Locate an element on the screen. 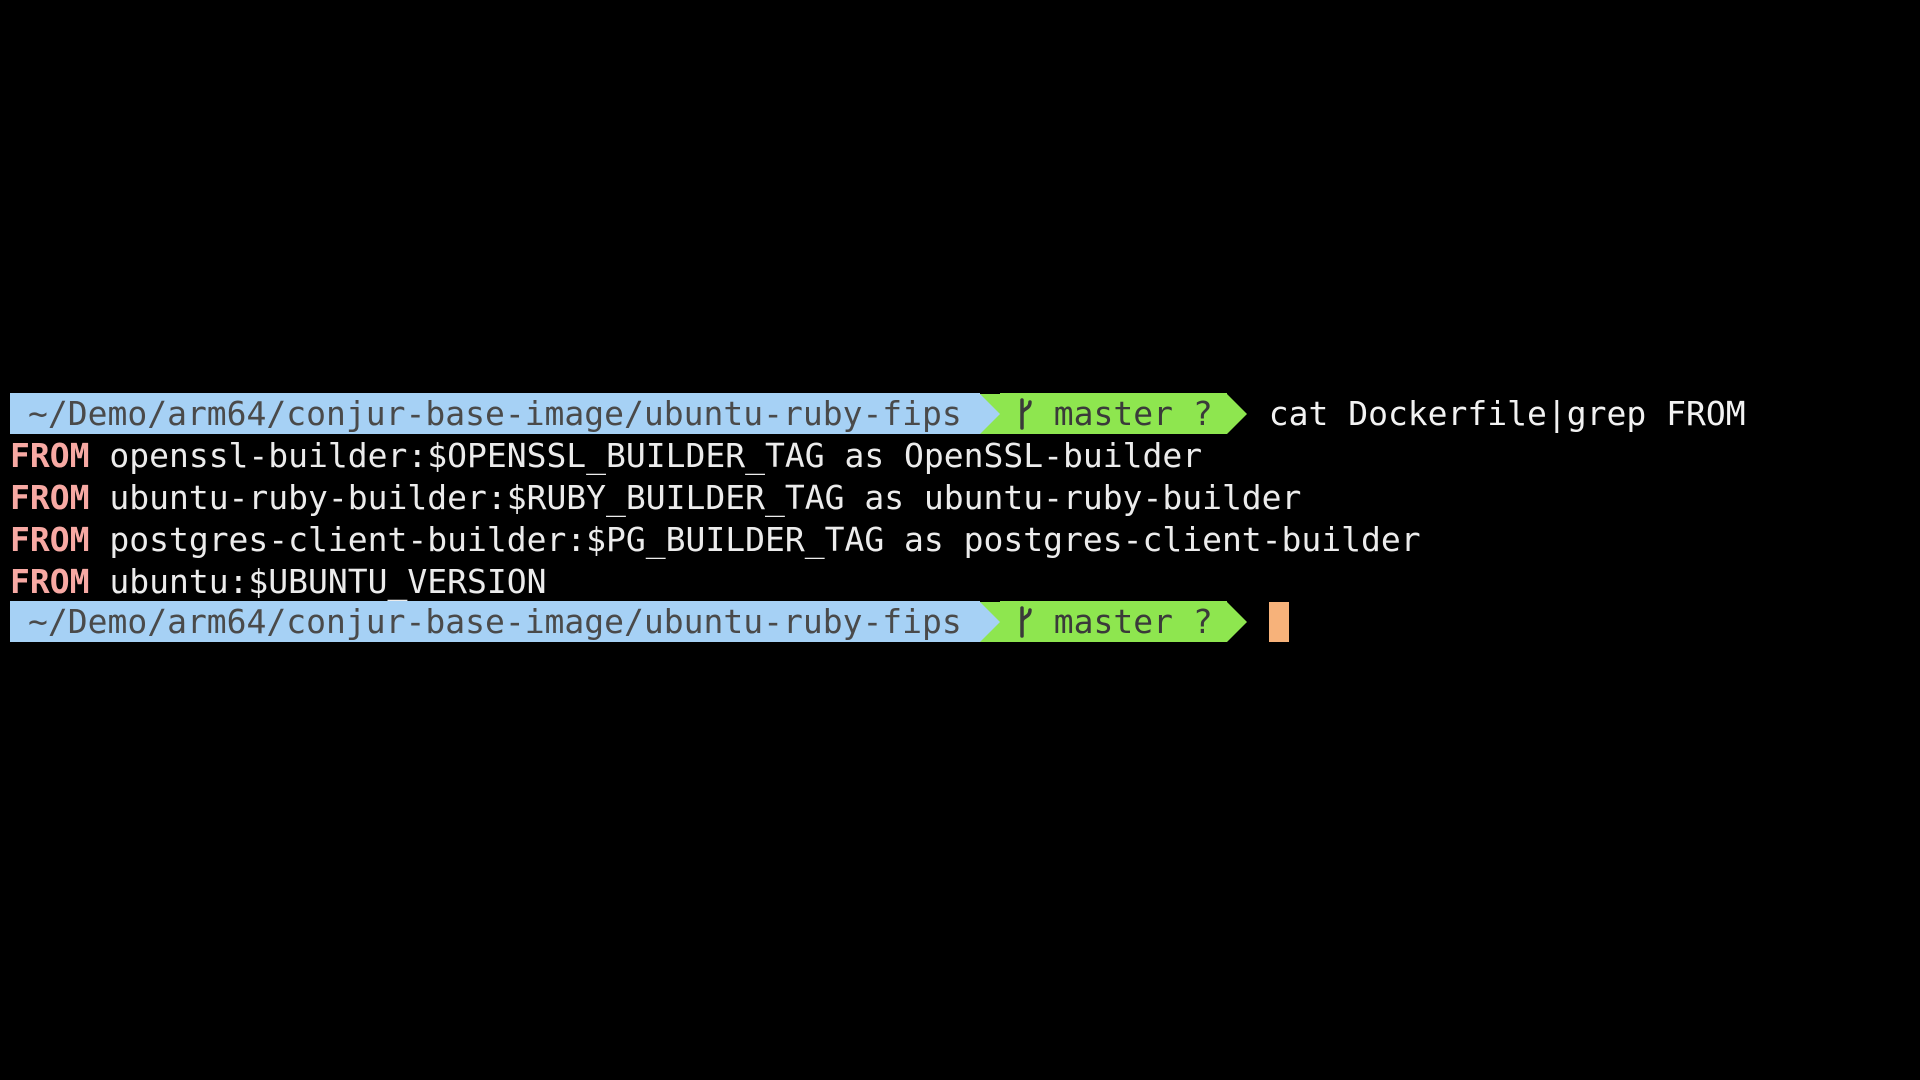 The width and height of the screenshot is (1920, 1080). output-line: FROM ubuntu:$UBUNTU_VERSION is located at coordinates (278, 581).